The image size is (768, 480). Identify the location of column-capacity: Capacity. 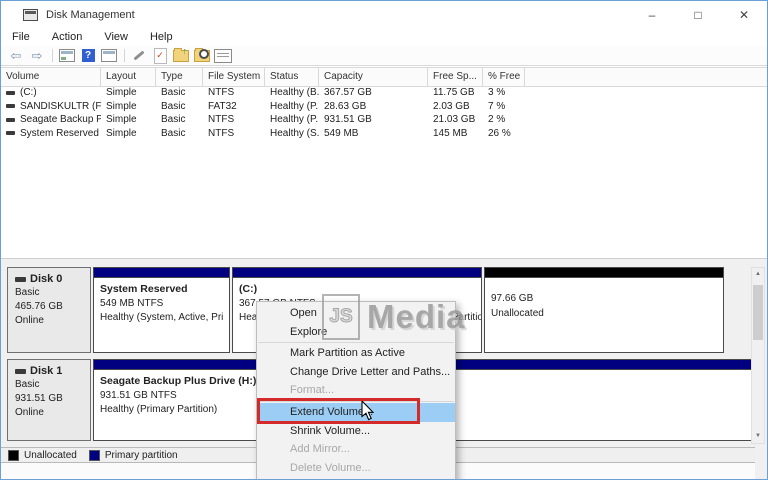
(373, 77).